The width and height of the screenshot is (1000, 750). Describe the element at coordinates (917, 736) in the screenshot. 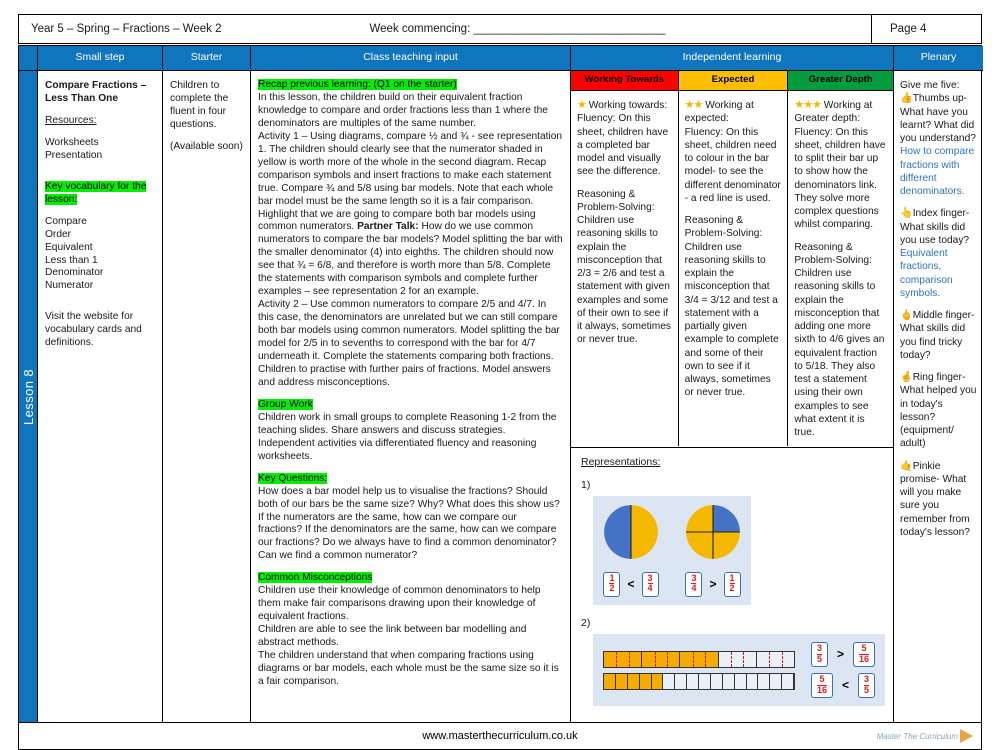

I see `brand-logo-text: Master The Curriculum` at that location.